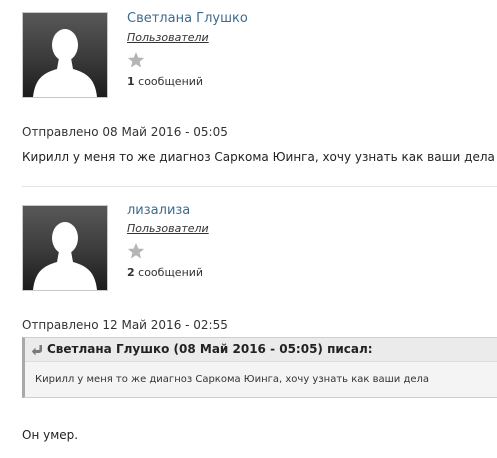 This screenshot has width=497, height=458. I want to click on message-count: 2 сообщений, so click(165, 272).